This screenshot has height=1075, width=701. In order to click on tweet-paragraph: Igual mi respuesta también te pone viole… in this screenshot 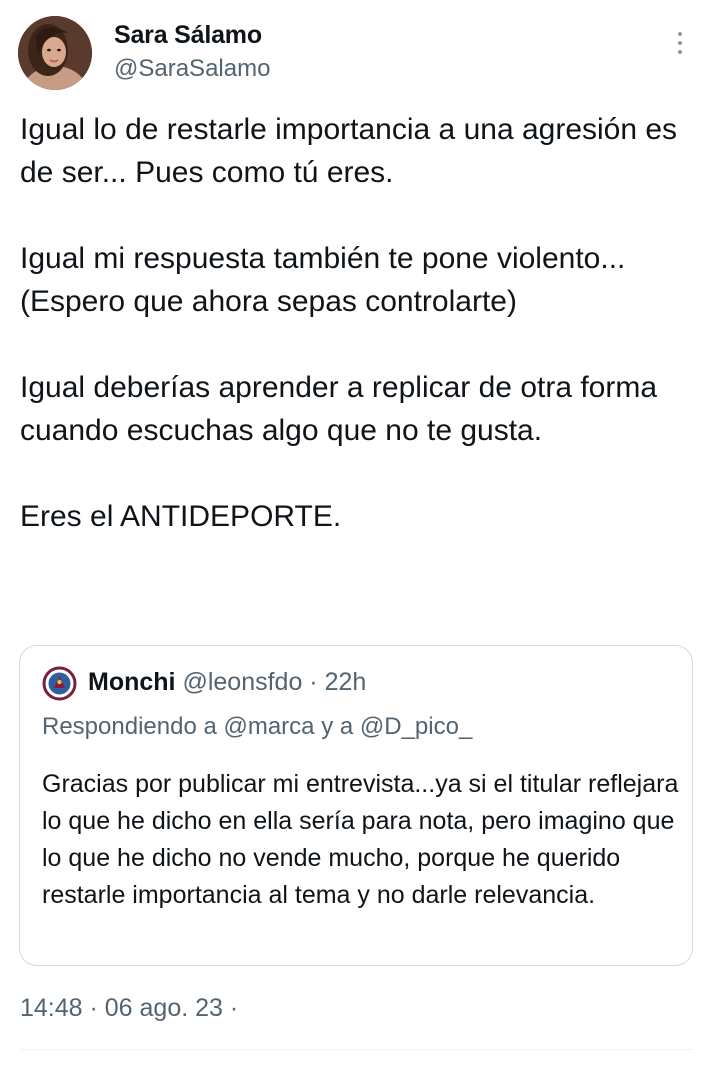, I will do `click(323, 280)`.